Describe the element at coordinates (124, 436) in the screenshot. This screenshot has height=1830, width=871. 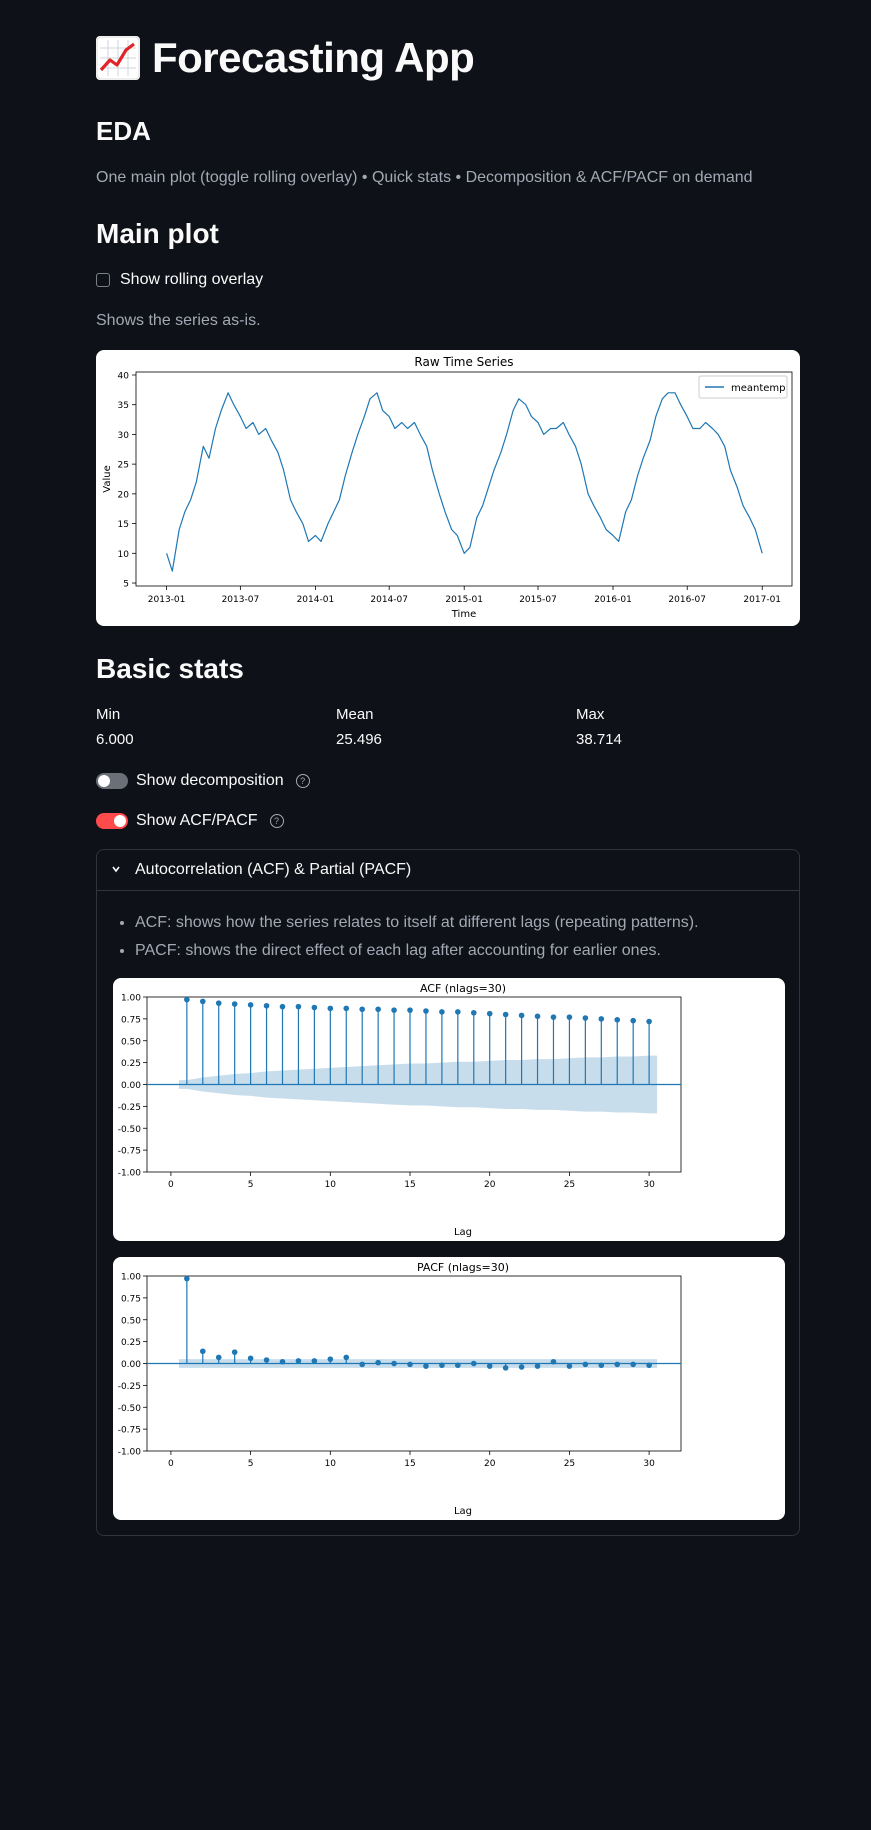
I see `y-tick-label: 30` at that location.